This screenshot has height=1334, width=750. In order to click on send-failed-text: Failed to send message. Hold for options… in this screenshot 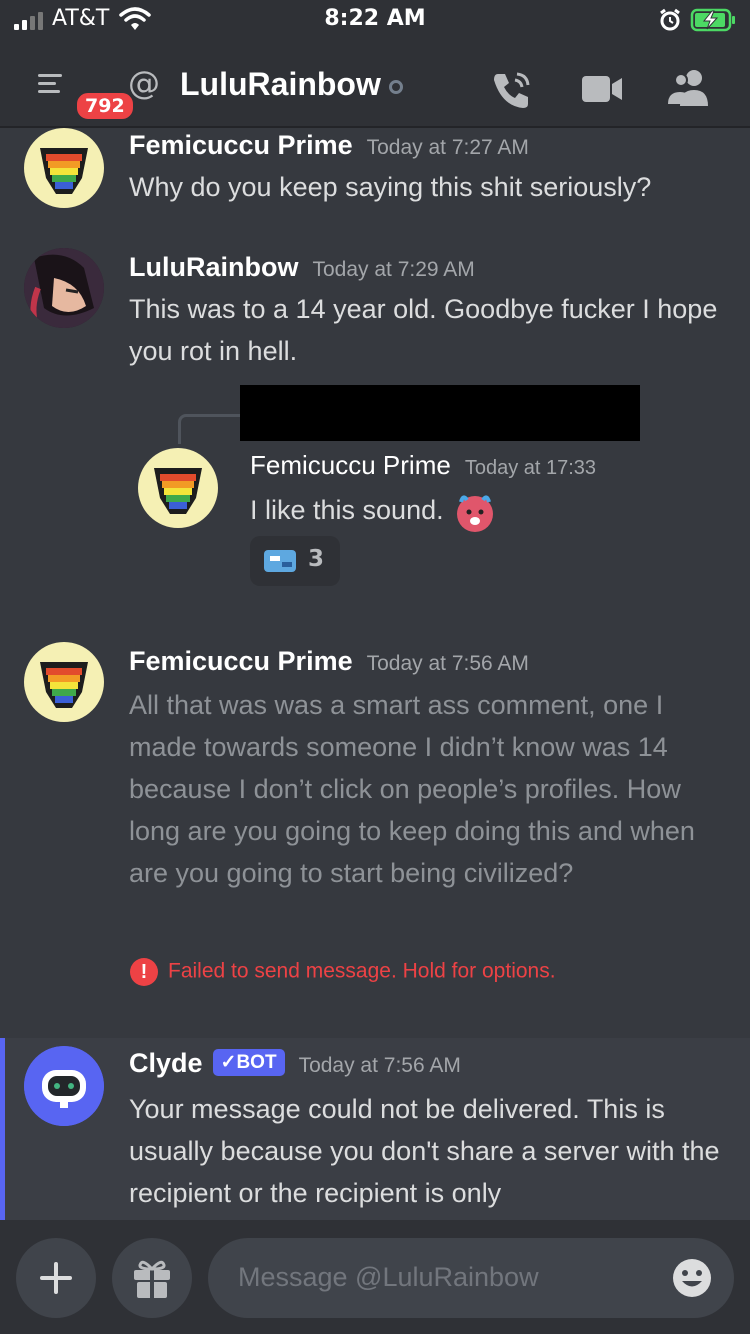, I will do `click(362, 971)`.